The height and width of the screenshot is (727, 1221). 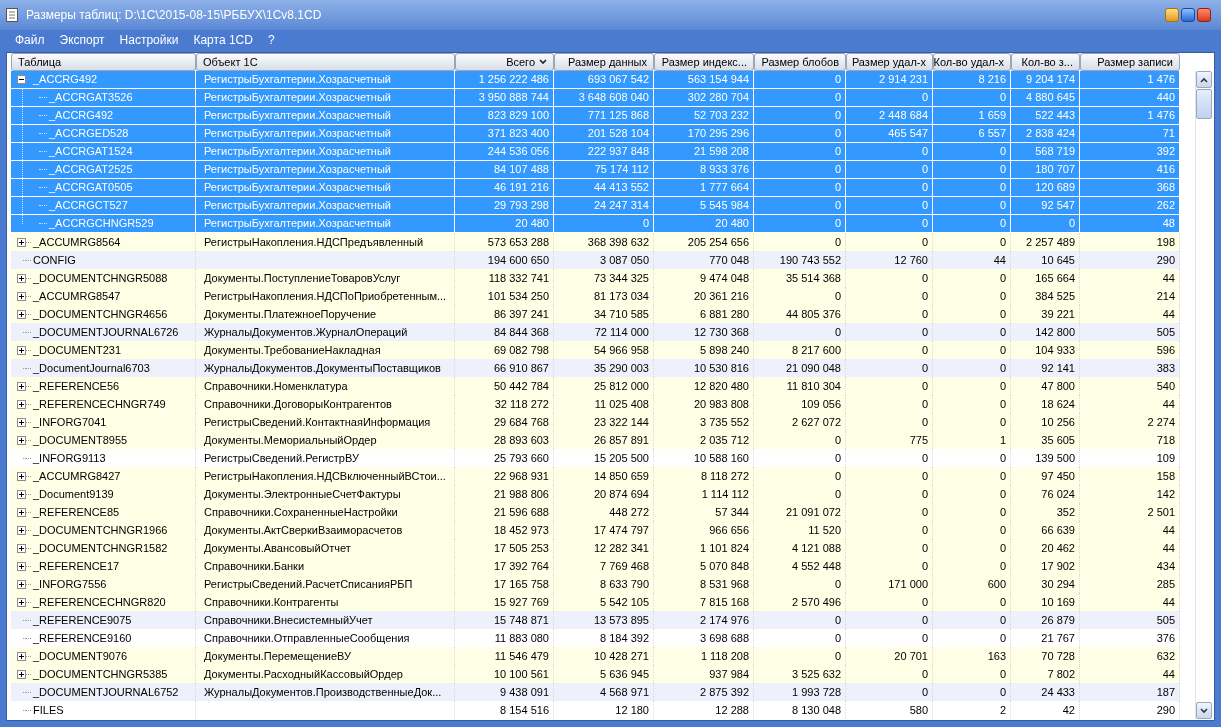 What do you see at coordinates (908, 134) in the screenshot?
I see `table-cell-text: 465 547` at bounding box center [908, 134].